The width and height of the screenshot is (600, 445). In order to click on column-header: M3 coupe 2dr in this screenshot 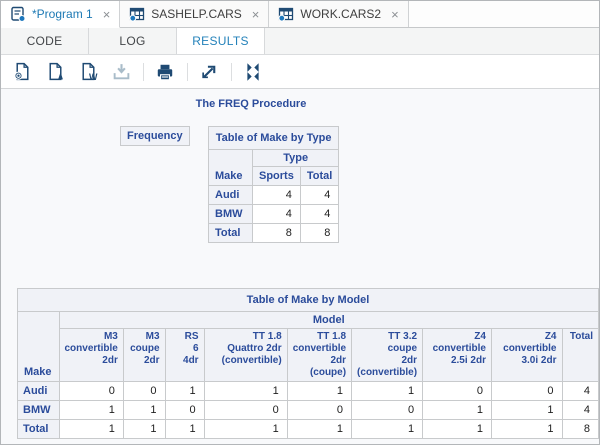, I will do `click(144, 355)`.